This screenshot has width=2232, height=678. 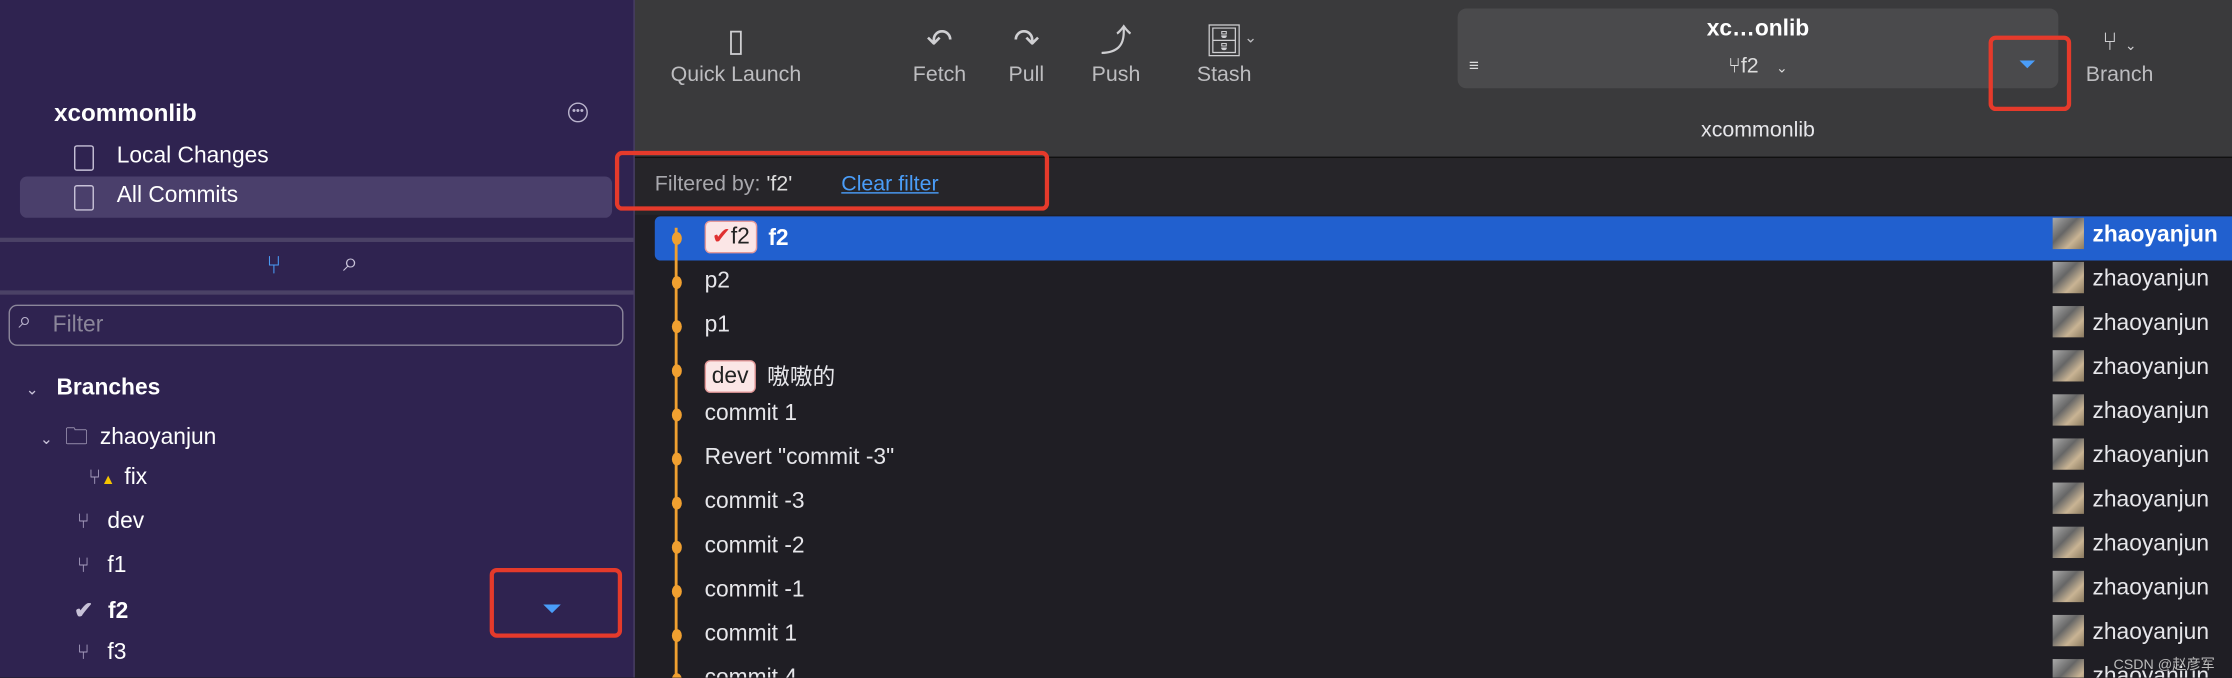 What do you see at coordinates (350, 263) in the screenshot?
I see `search-icon: ⌕` at bounding box center [350, 263].